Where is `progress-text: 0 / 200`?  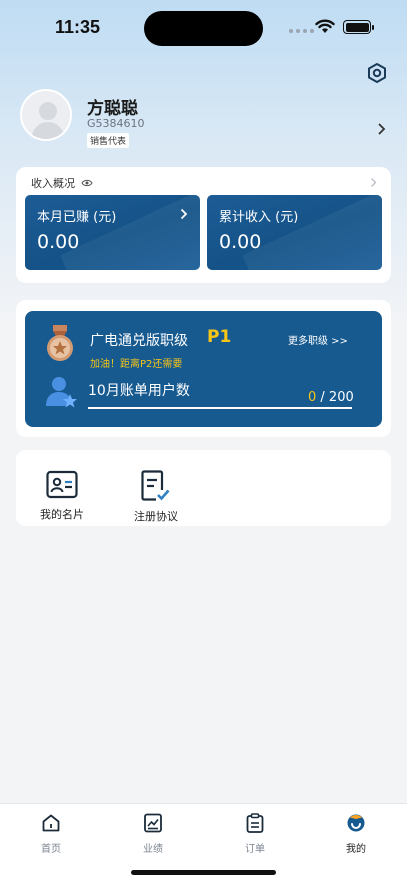 progress-text: 0 / 200 is located at coordinates (331, 397).